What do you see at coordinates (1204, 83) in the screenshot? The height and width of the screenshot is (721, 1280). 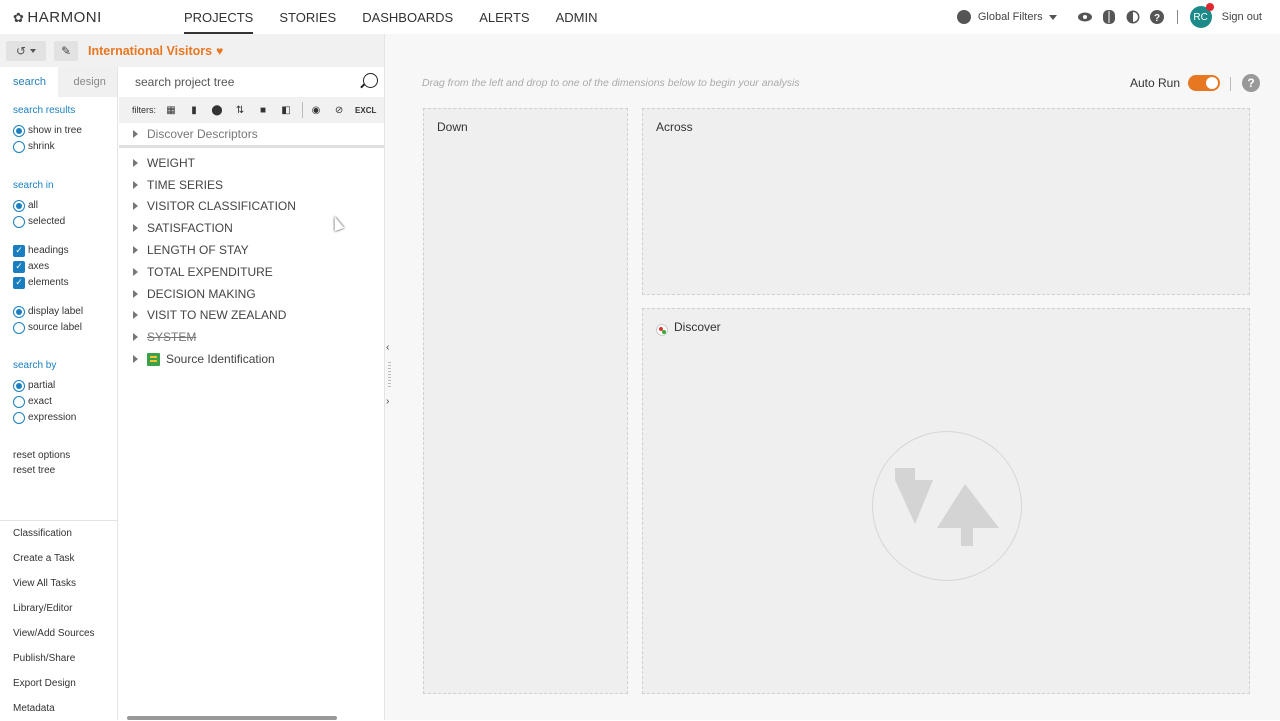 I see `auto-run-toggle` at bounding box center [1204, 83].